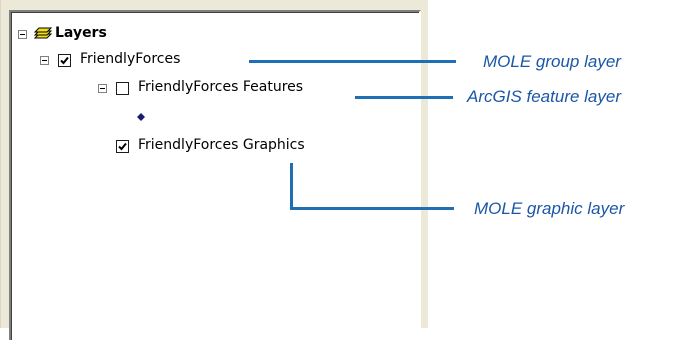 This screenshot has width=675, height=340. What do you see at coordinates (122, 146) in the screenshot?
I see `graphic-layer-checkbox` at bounding box center [122, 146].